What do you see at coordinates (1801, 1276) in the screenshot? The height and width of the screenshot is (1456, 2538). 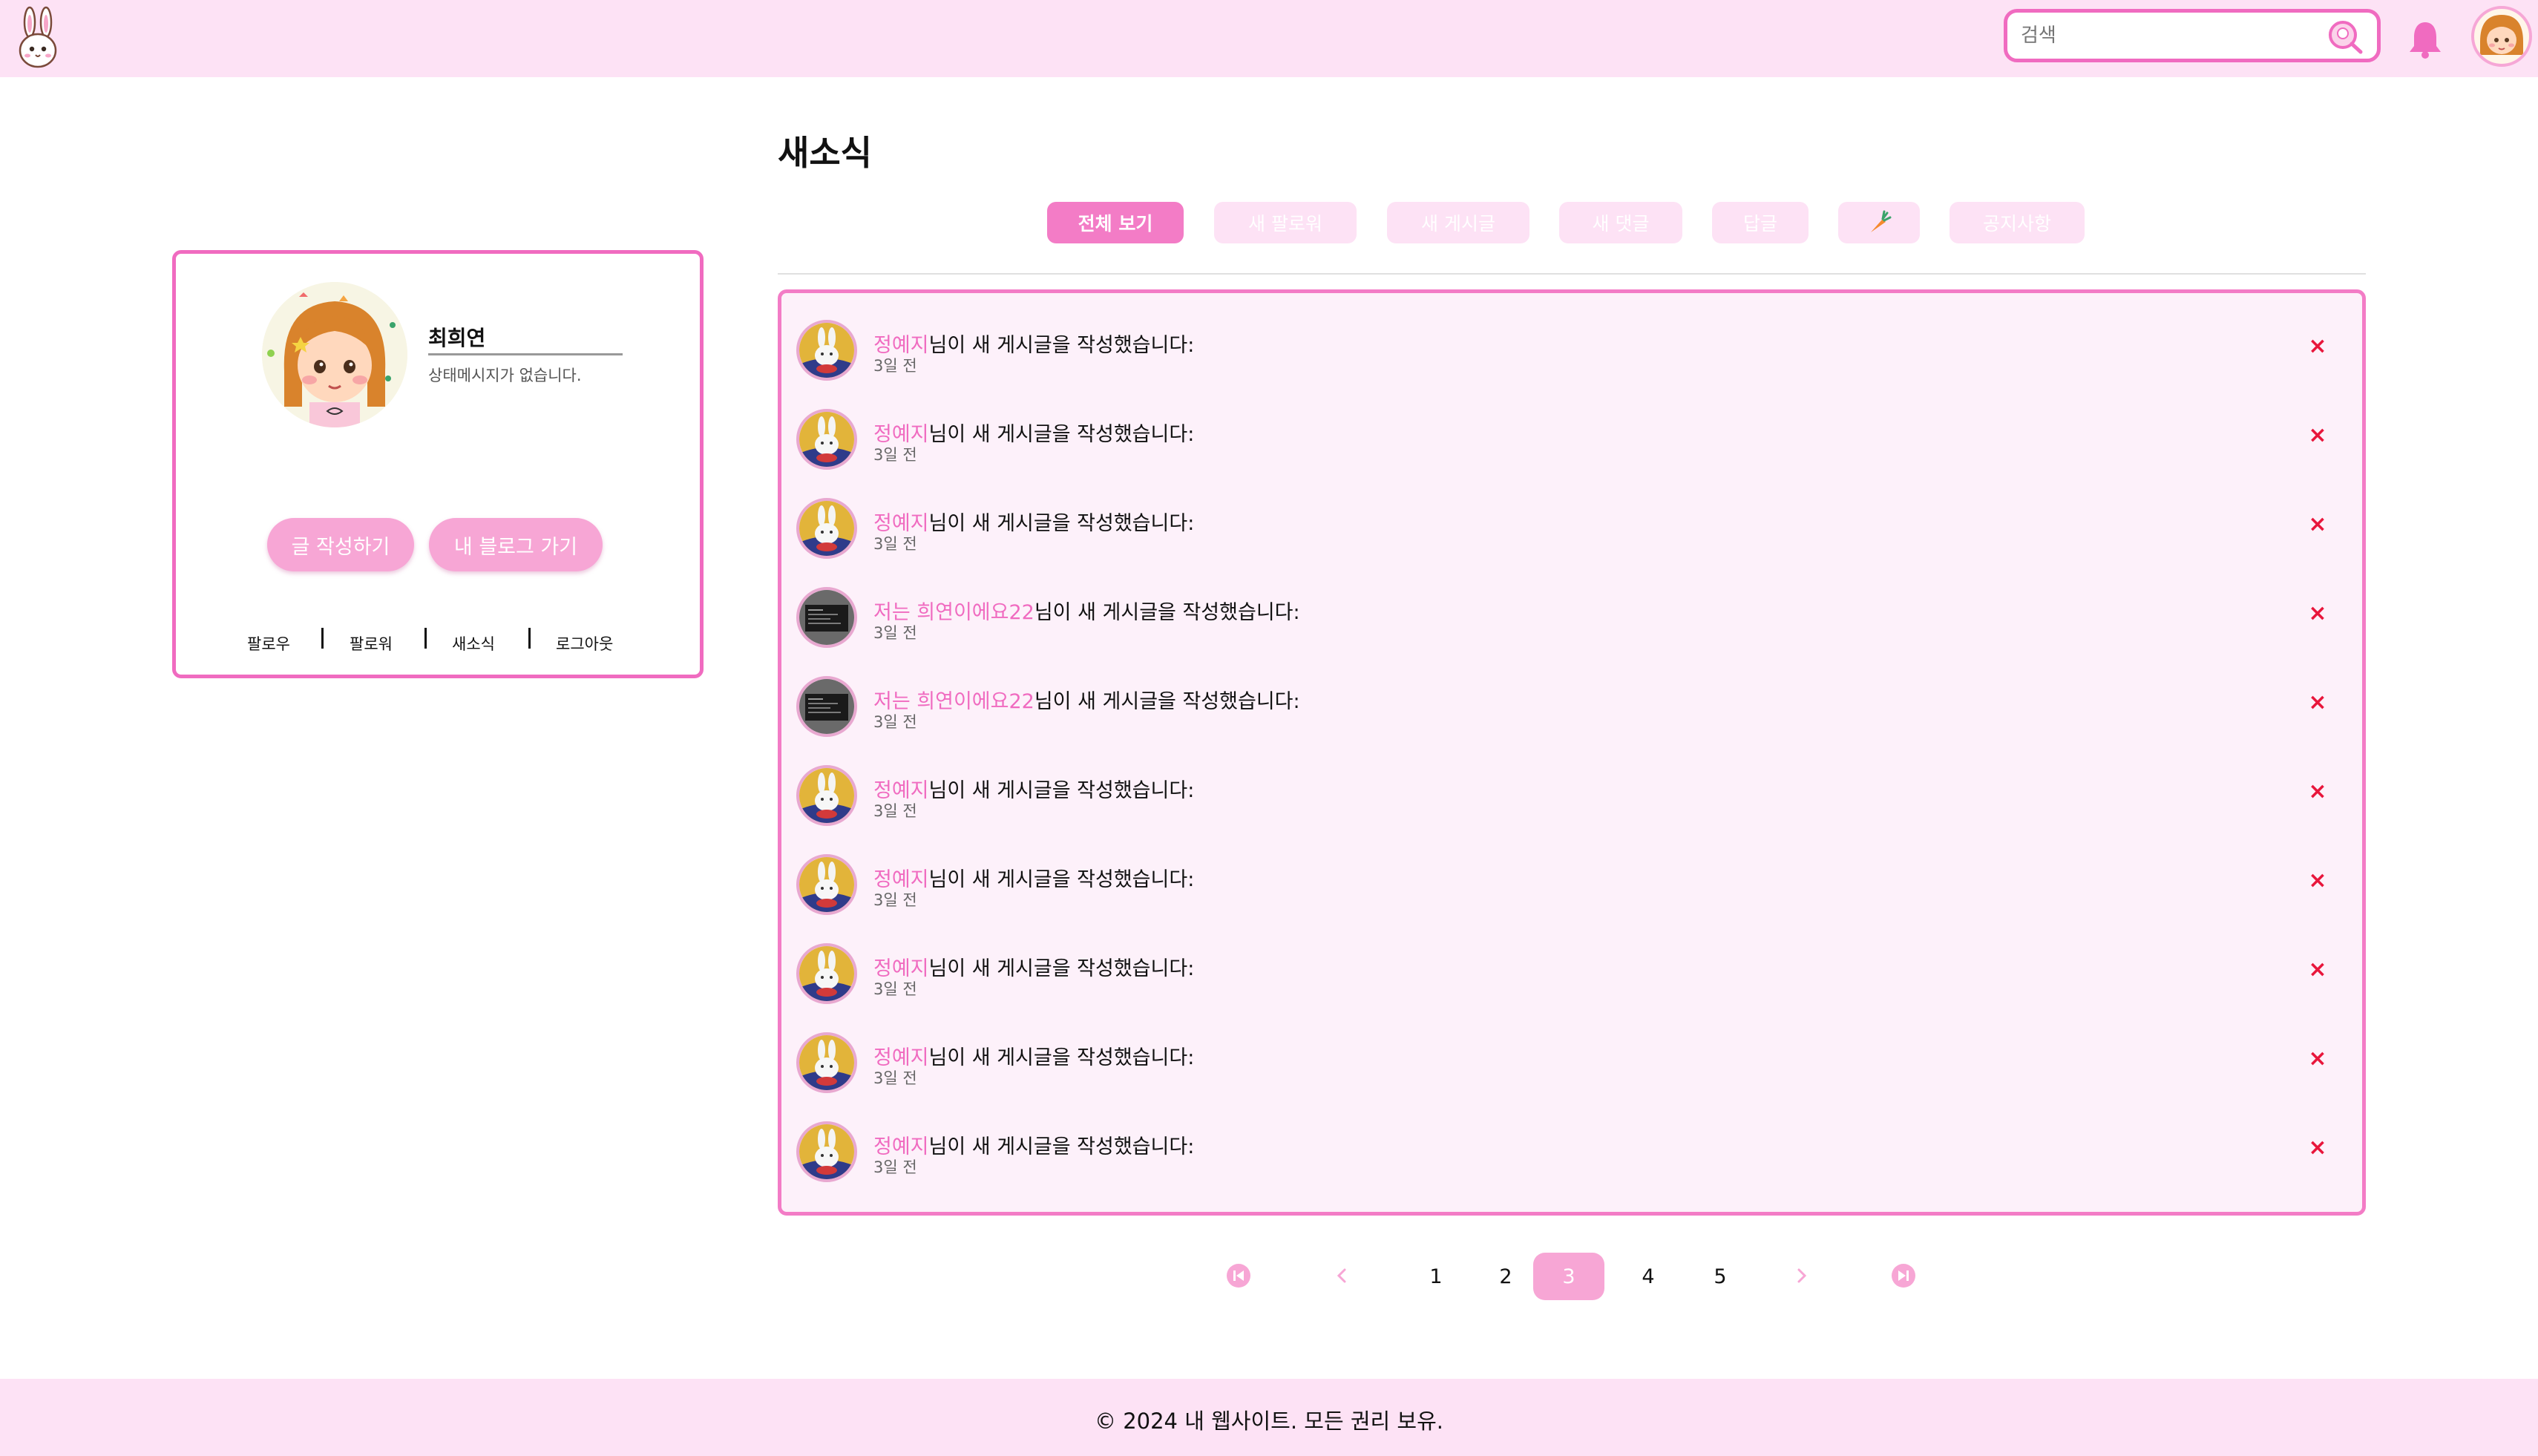 I see `next-page-icon` at bounding box center [1801, 1276].